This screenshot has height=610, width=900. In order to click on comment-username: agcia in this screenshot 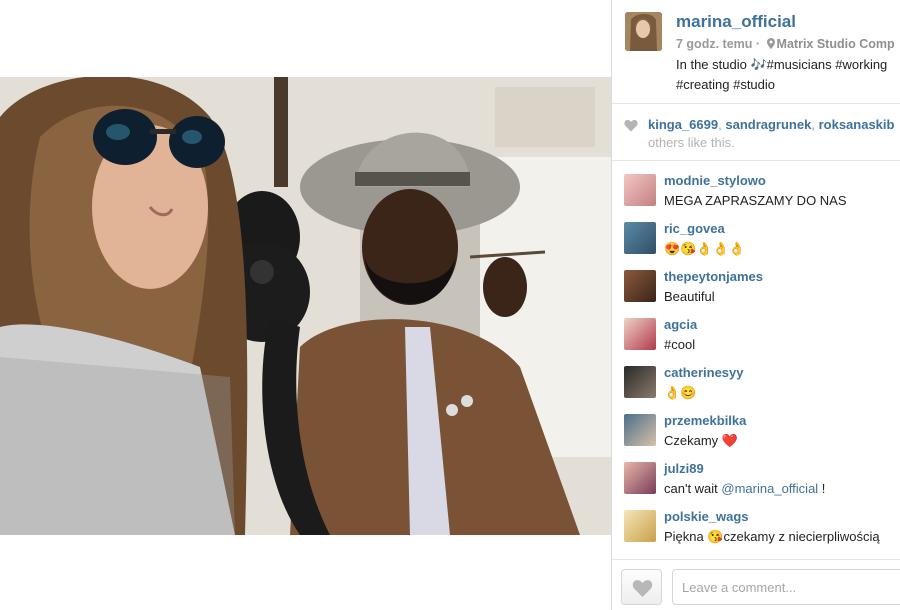, I will do `click(680, 324)`.